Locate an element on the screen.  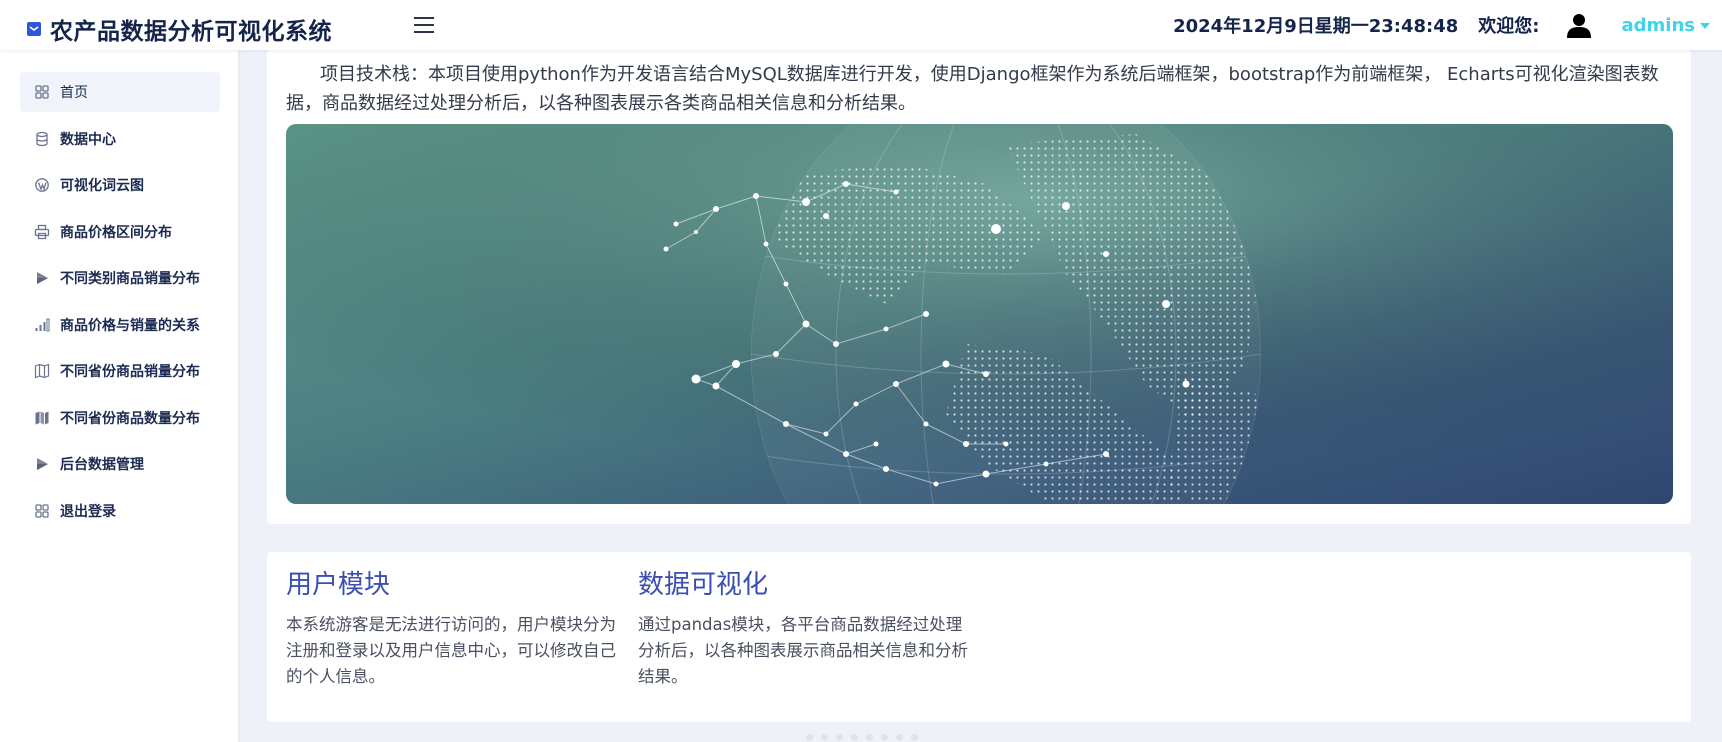
welcome-text: 欢迎您: is located at coordinates (1509, 26).